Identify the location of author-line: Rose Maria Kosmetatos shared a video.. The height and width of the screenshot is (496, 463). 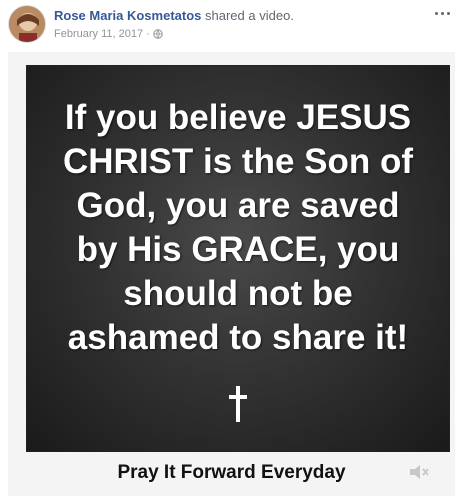
(174, 15).